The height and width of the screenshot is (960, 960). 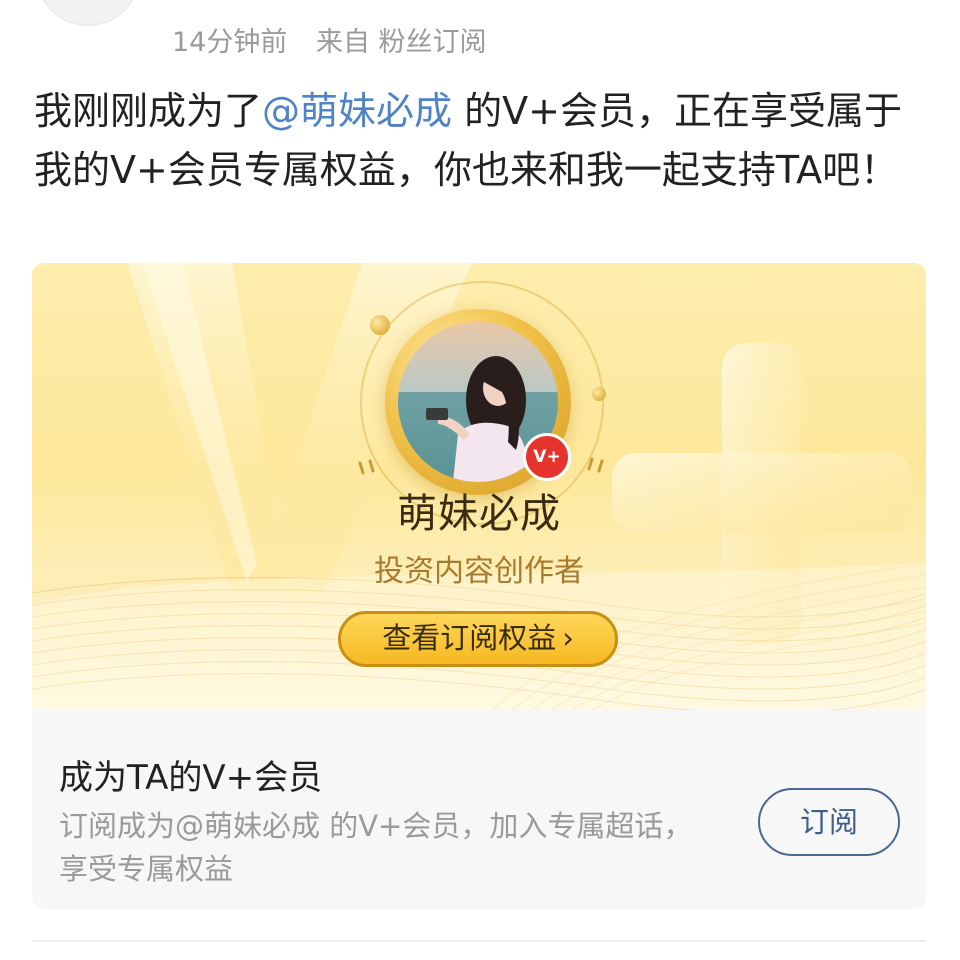 What do you see at coordinates (148, 111) in the screenshot?
I see `post-text-before: 我刚刚成为了` at bounding box center [148, 111].